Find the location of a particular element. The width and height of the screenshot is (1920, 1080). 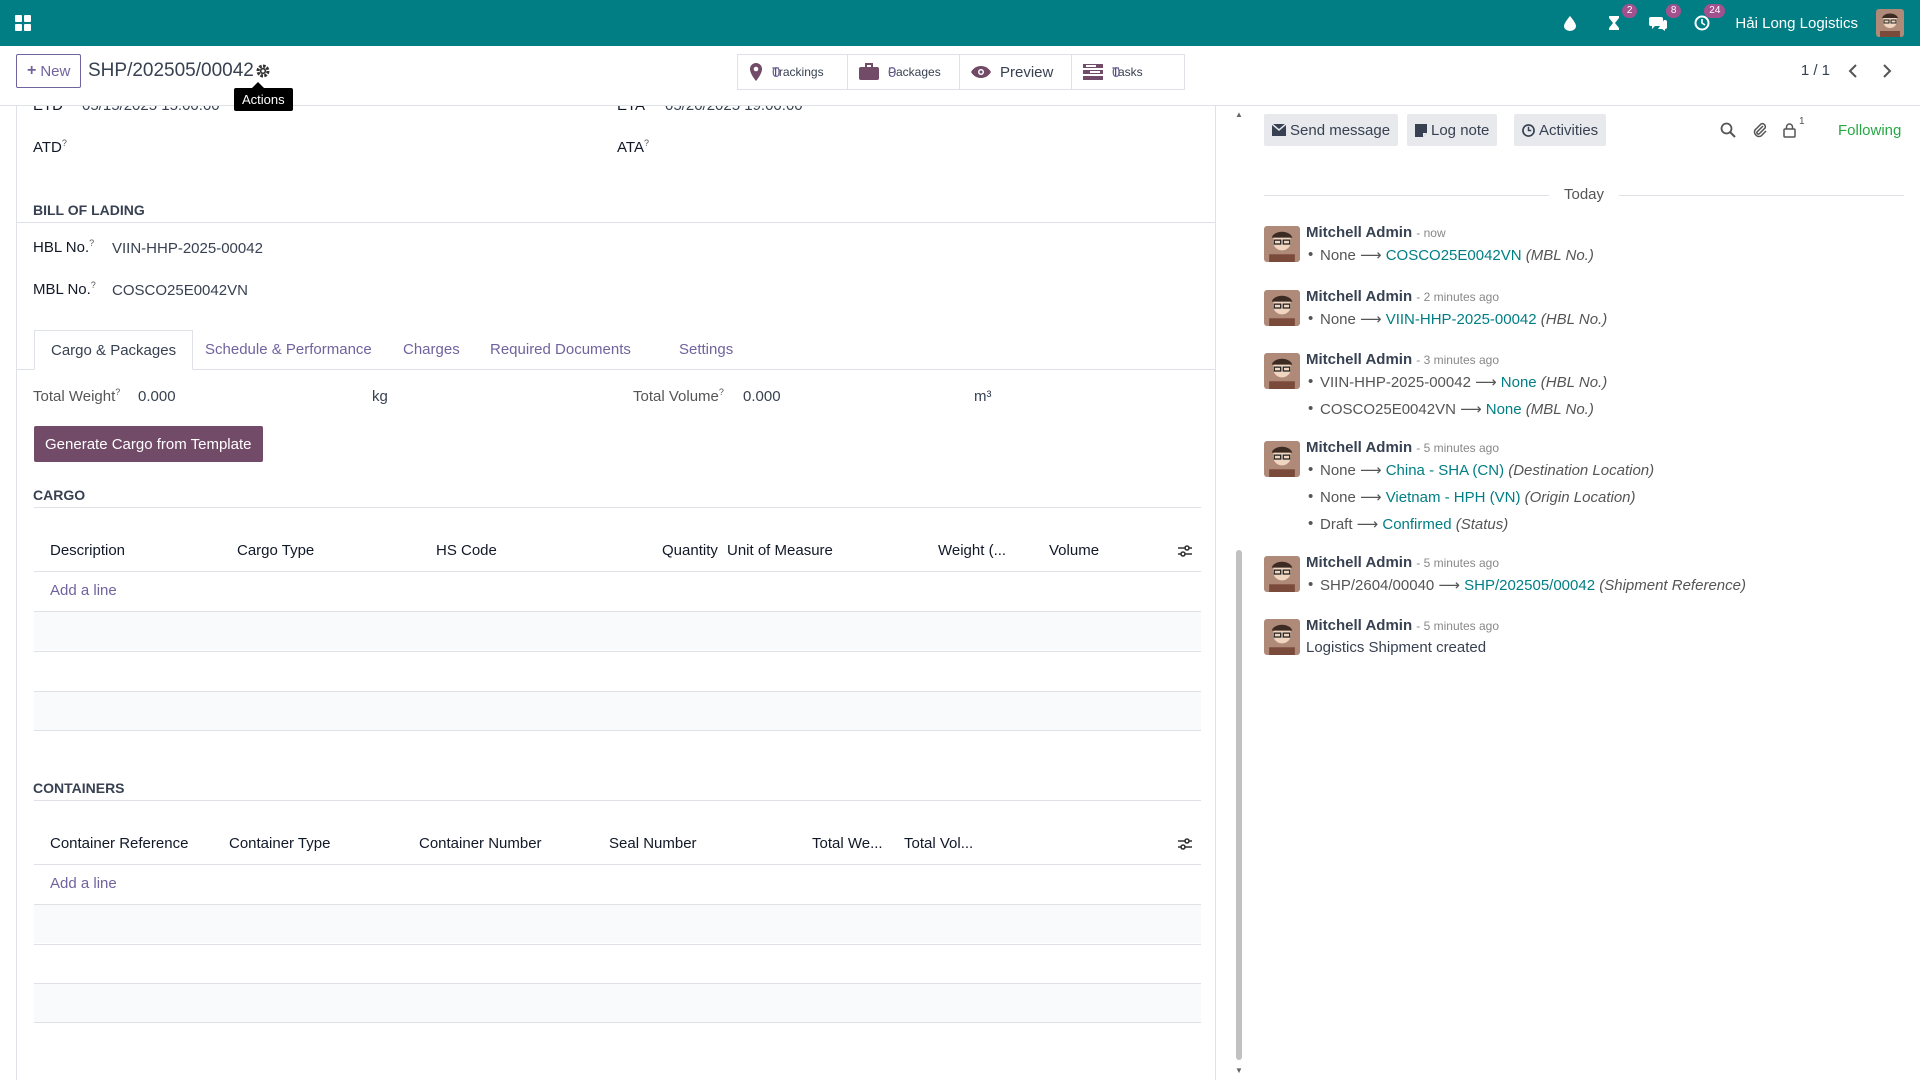

tab-required-documents: Required Documents is located at coordinates (560, 350).